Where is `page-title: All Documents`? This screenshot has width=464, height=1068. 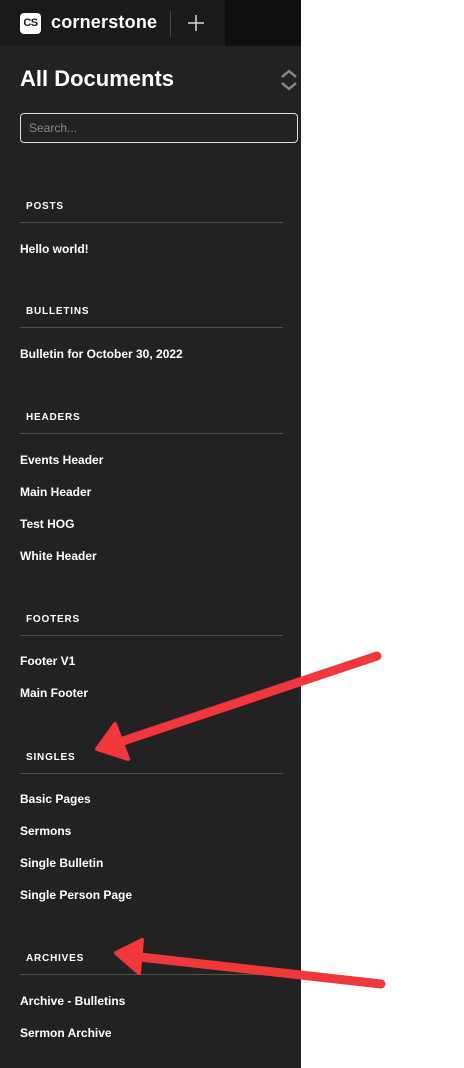
page-title: All Documents is located at coordinates (97, 78).